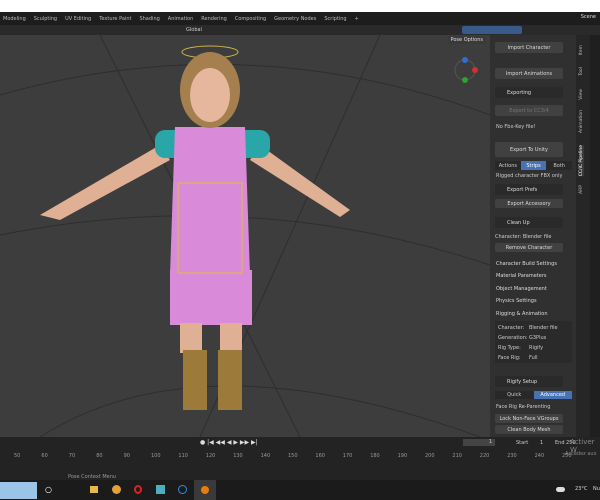 The width and height of the screenshot is (600, 500). Describe the element at coordinates (210, 201) in the screenshot. I see `overalls` at that location.